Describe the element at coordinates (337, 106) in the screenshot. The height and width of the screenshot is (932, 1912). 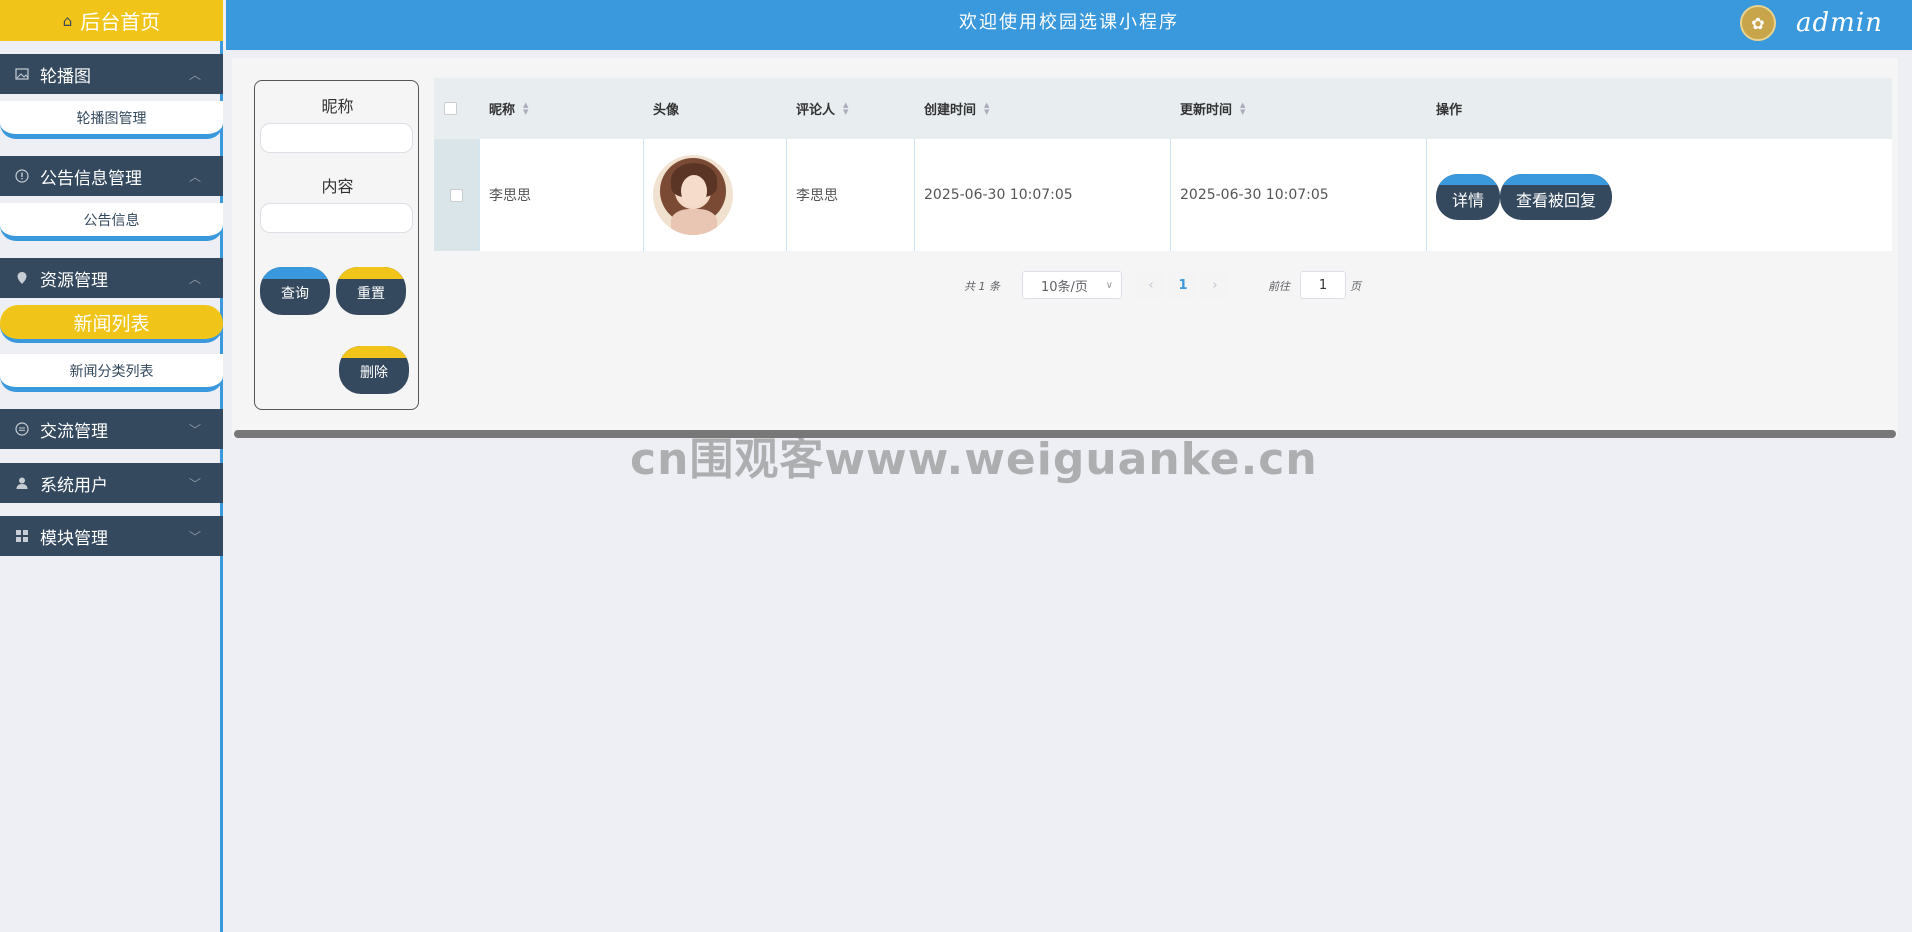
I see `nickname-label: 昵称` at that location.